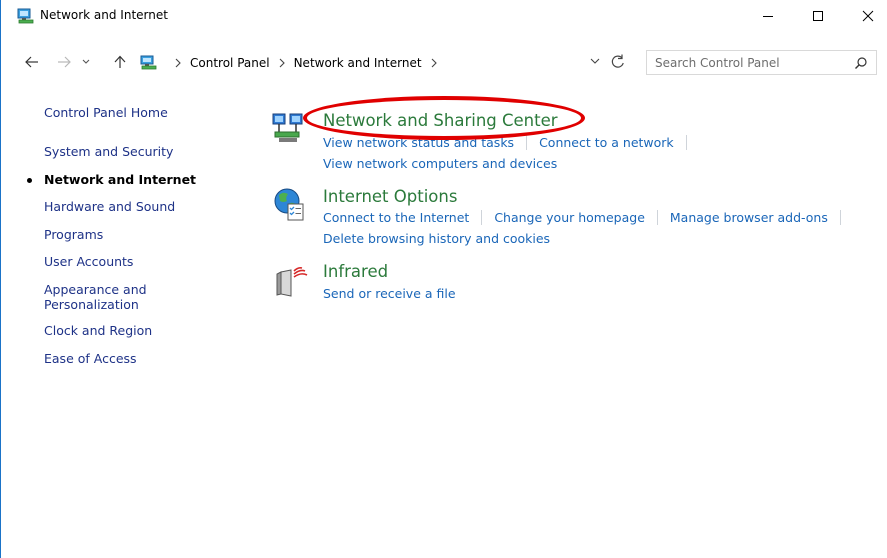 The width and height of the screenshot is (887, 558). I want to click on sidebar-item-label-line2: Personalization, so click(91, 304).